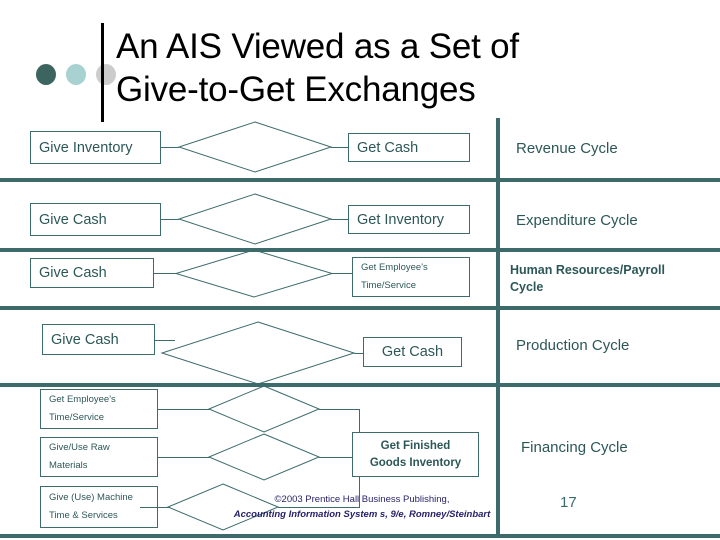 This screenshot has height=540, width=720. What do you see at coordinates (394, 267) in the screenshot?
I see `get-box-row-3-label-line-1: Get Employee's` at bounding box center [394, 267].